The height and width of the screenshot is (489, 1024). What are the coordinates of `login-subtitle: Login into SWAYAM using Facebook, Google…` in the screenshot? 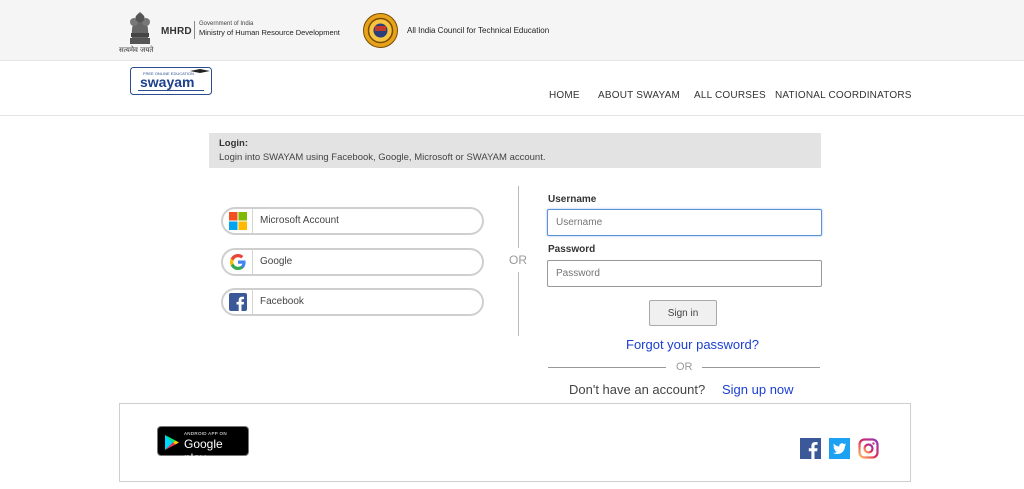 It's located at (382, 157).